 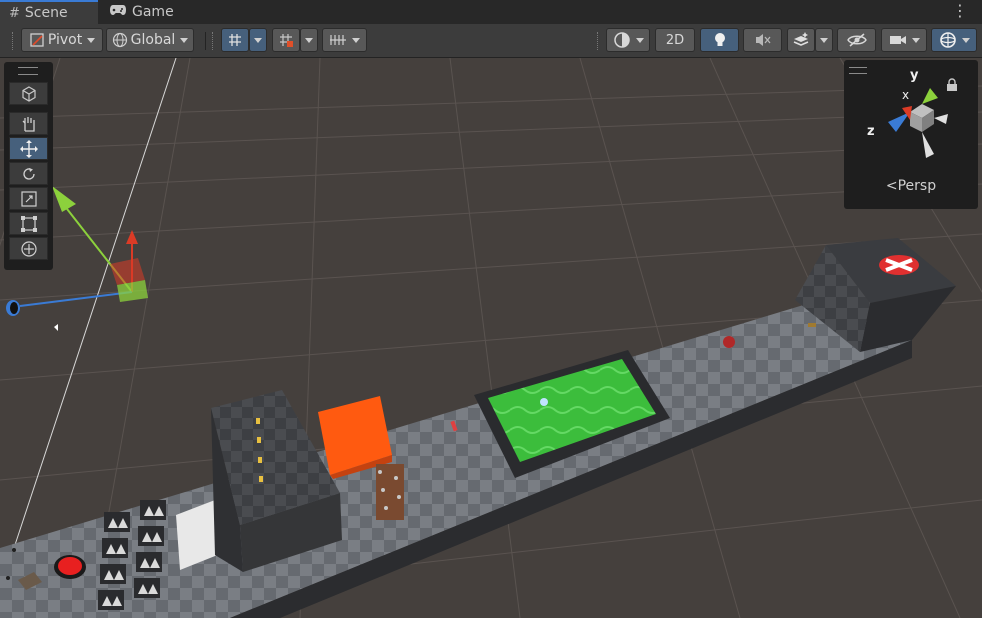 What do you see at coordinates (46, 13) in the screenshot?
I see `tab-scene-label: Scene` at bounding box center [46, 13].